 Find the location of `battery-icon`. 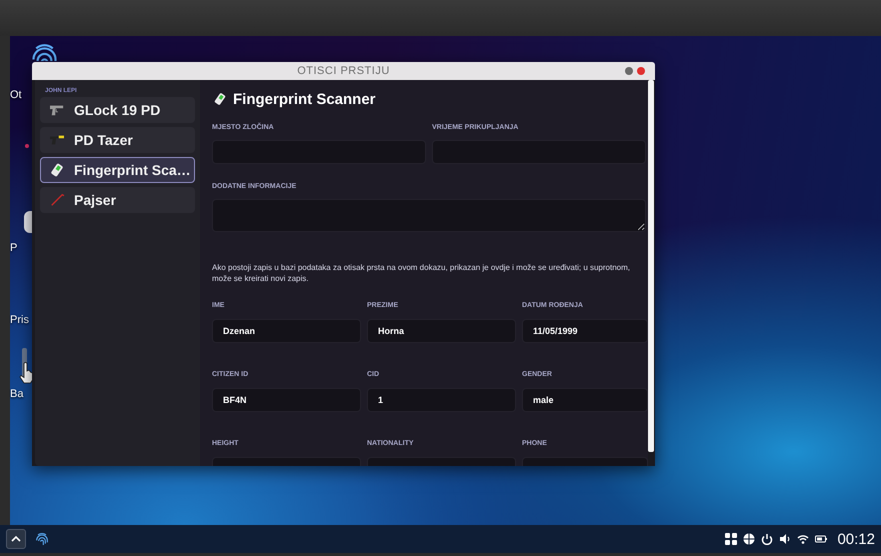

battery-icon is located at coordinates (821, 539).